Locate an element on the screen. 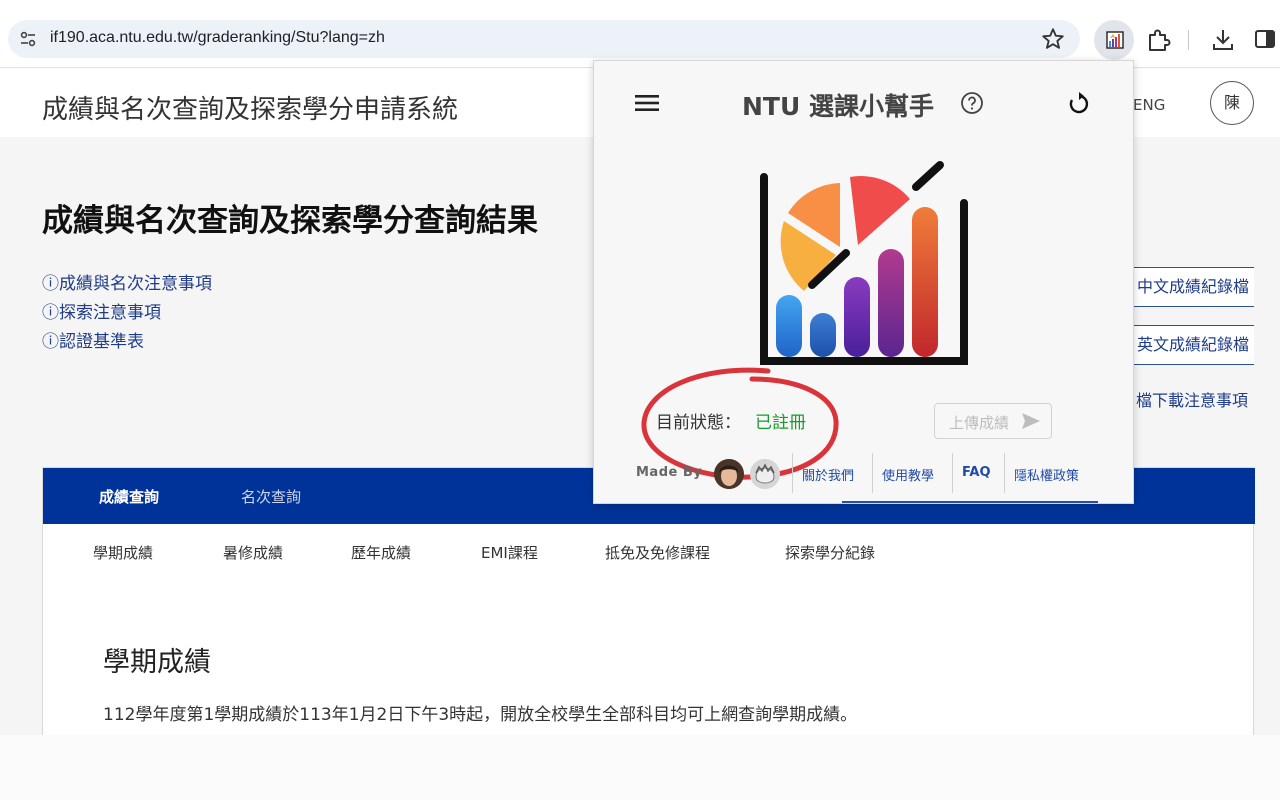 The height and width of the screenshot is (800, 1280). subtab-cumulative-grades: 歷年成績 is located at coordinates (381, 552).